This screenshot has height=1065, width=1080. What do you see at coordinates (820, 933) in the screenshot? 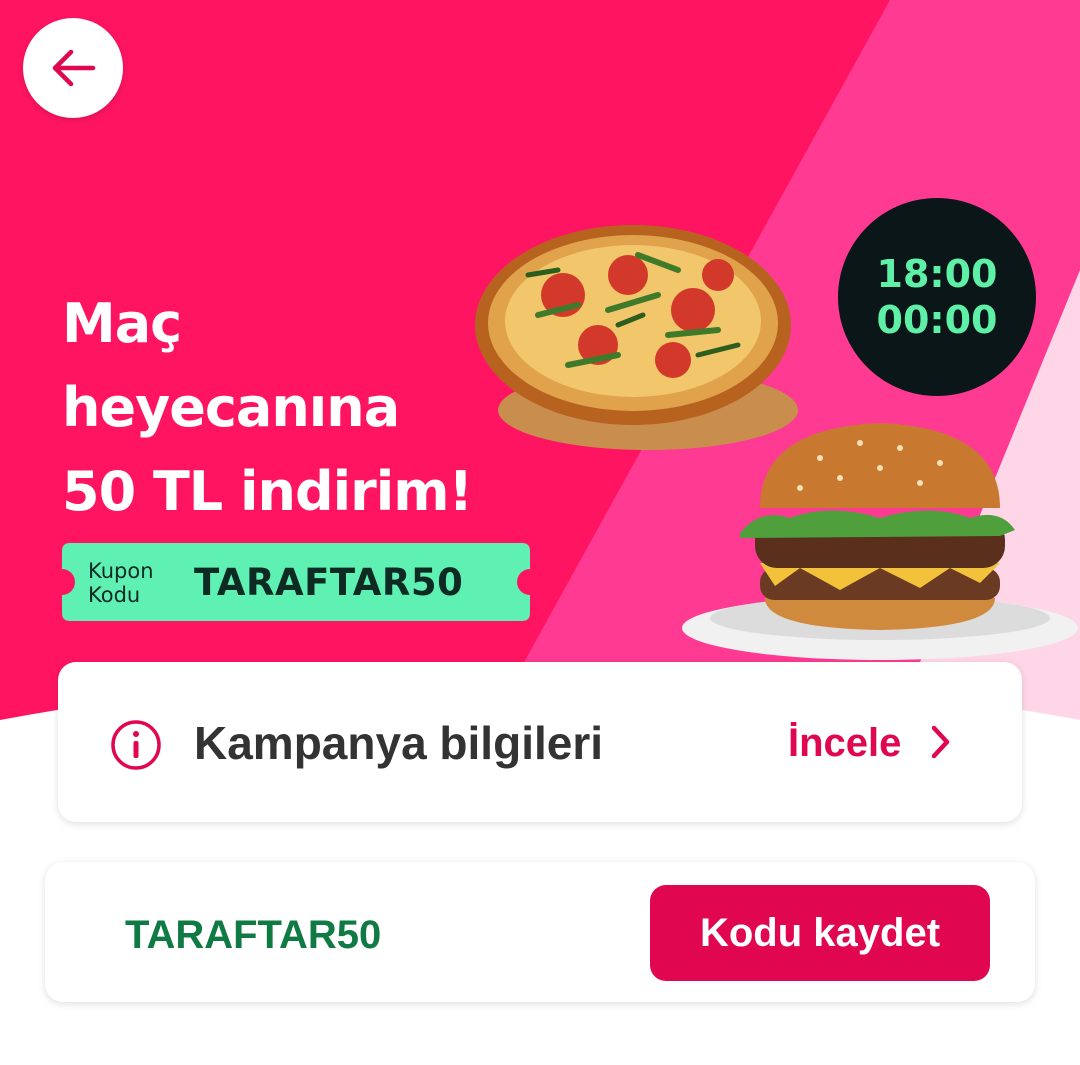
I see `save-code-button: Kodu kaydet` at bounding box center [820, 933].